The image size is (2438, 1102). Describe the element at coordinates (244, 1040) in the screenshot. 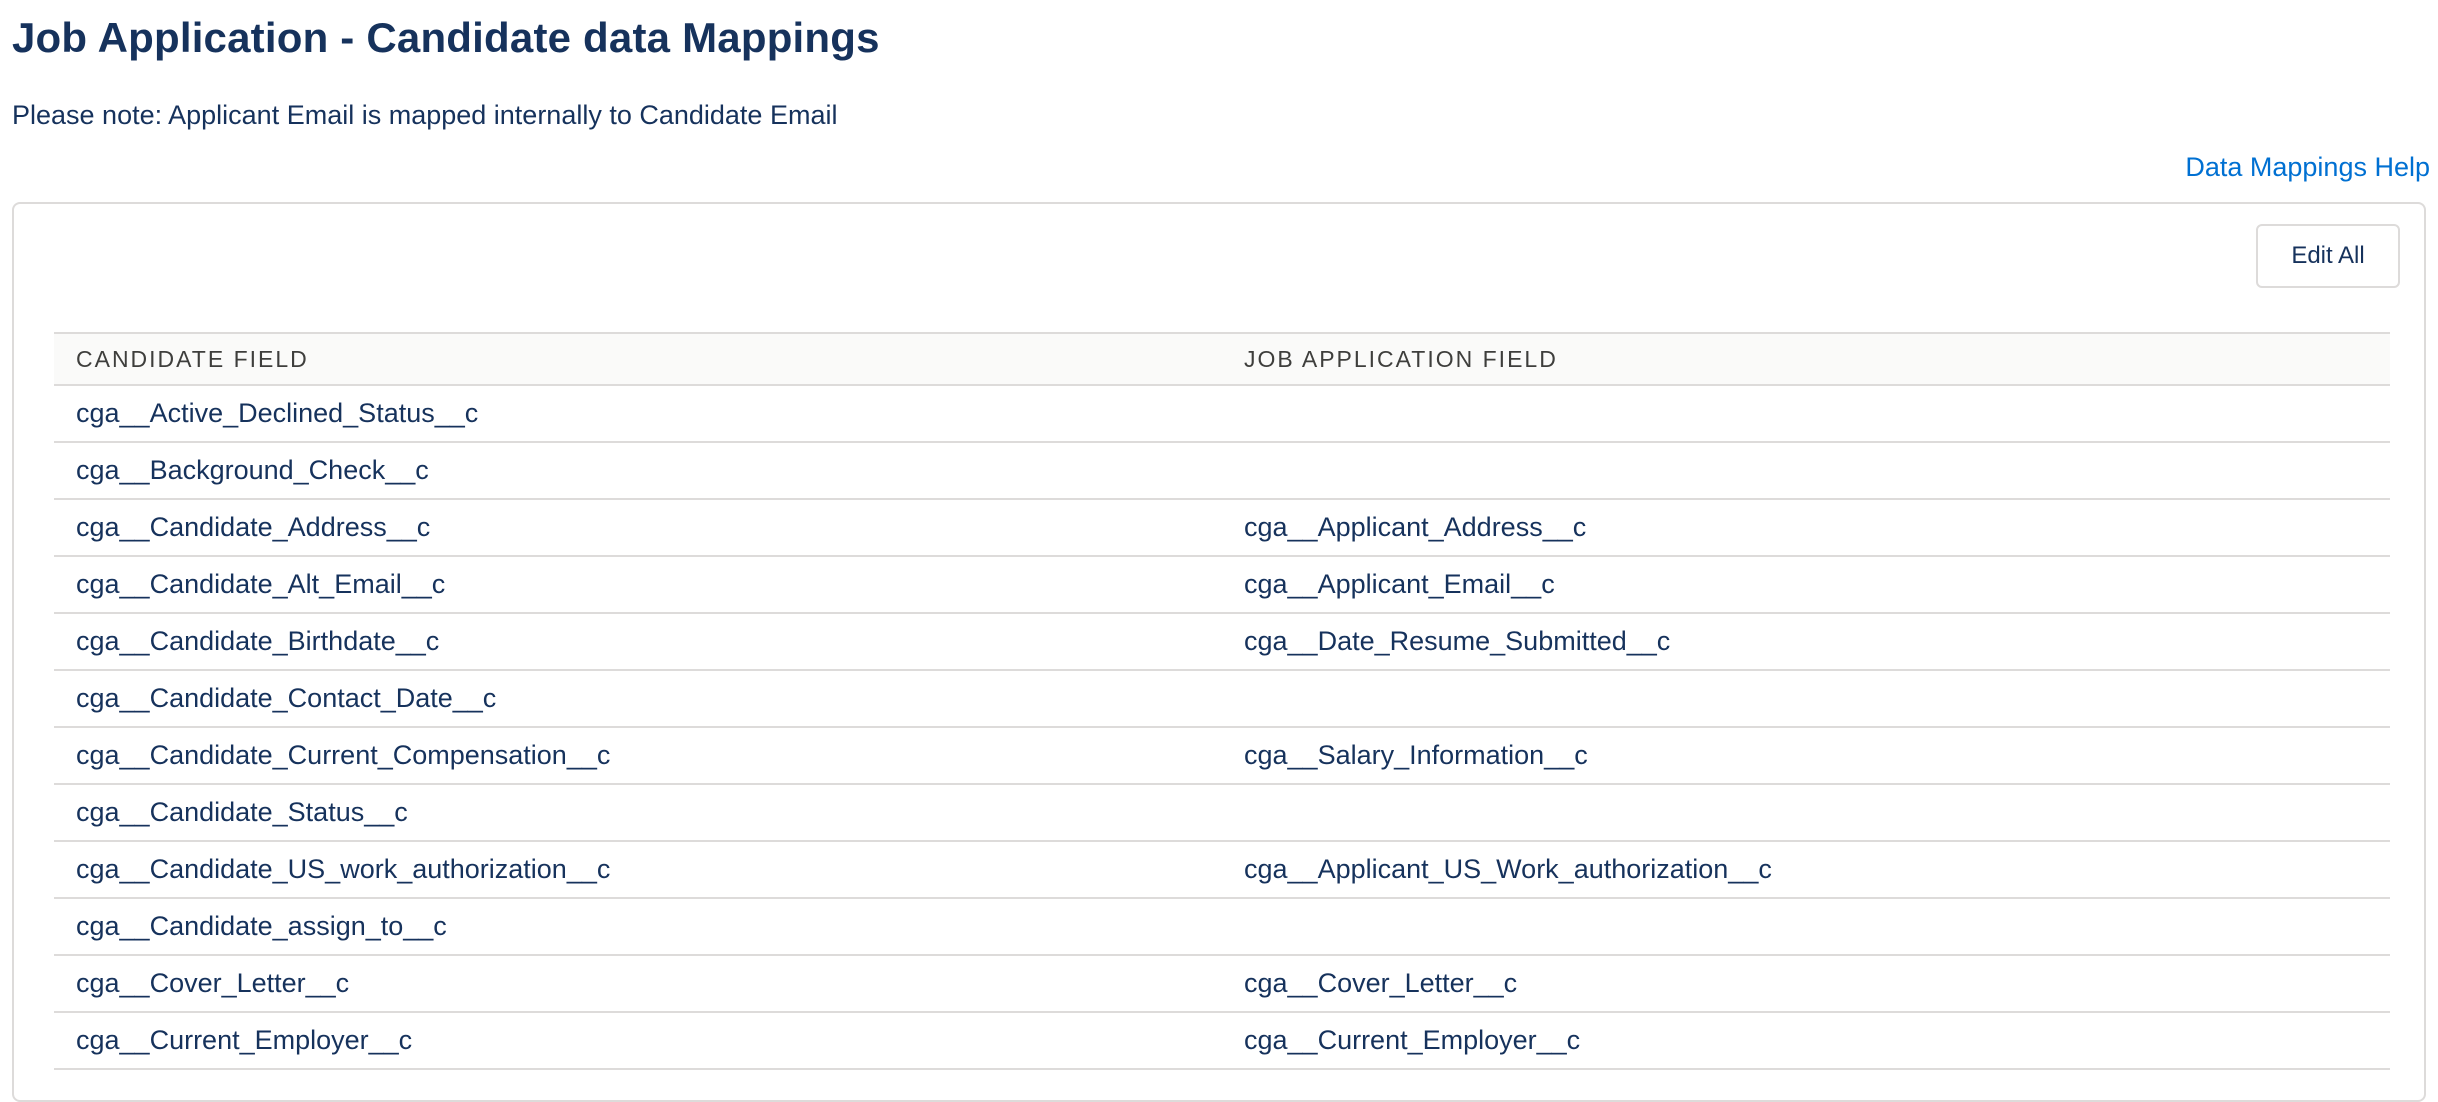

I see `candidate-field-cell: cga__Current_Employer__c` at that location.